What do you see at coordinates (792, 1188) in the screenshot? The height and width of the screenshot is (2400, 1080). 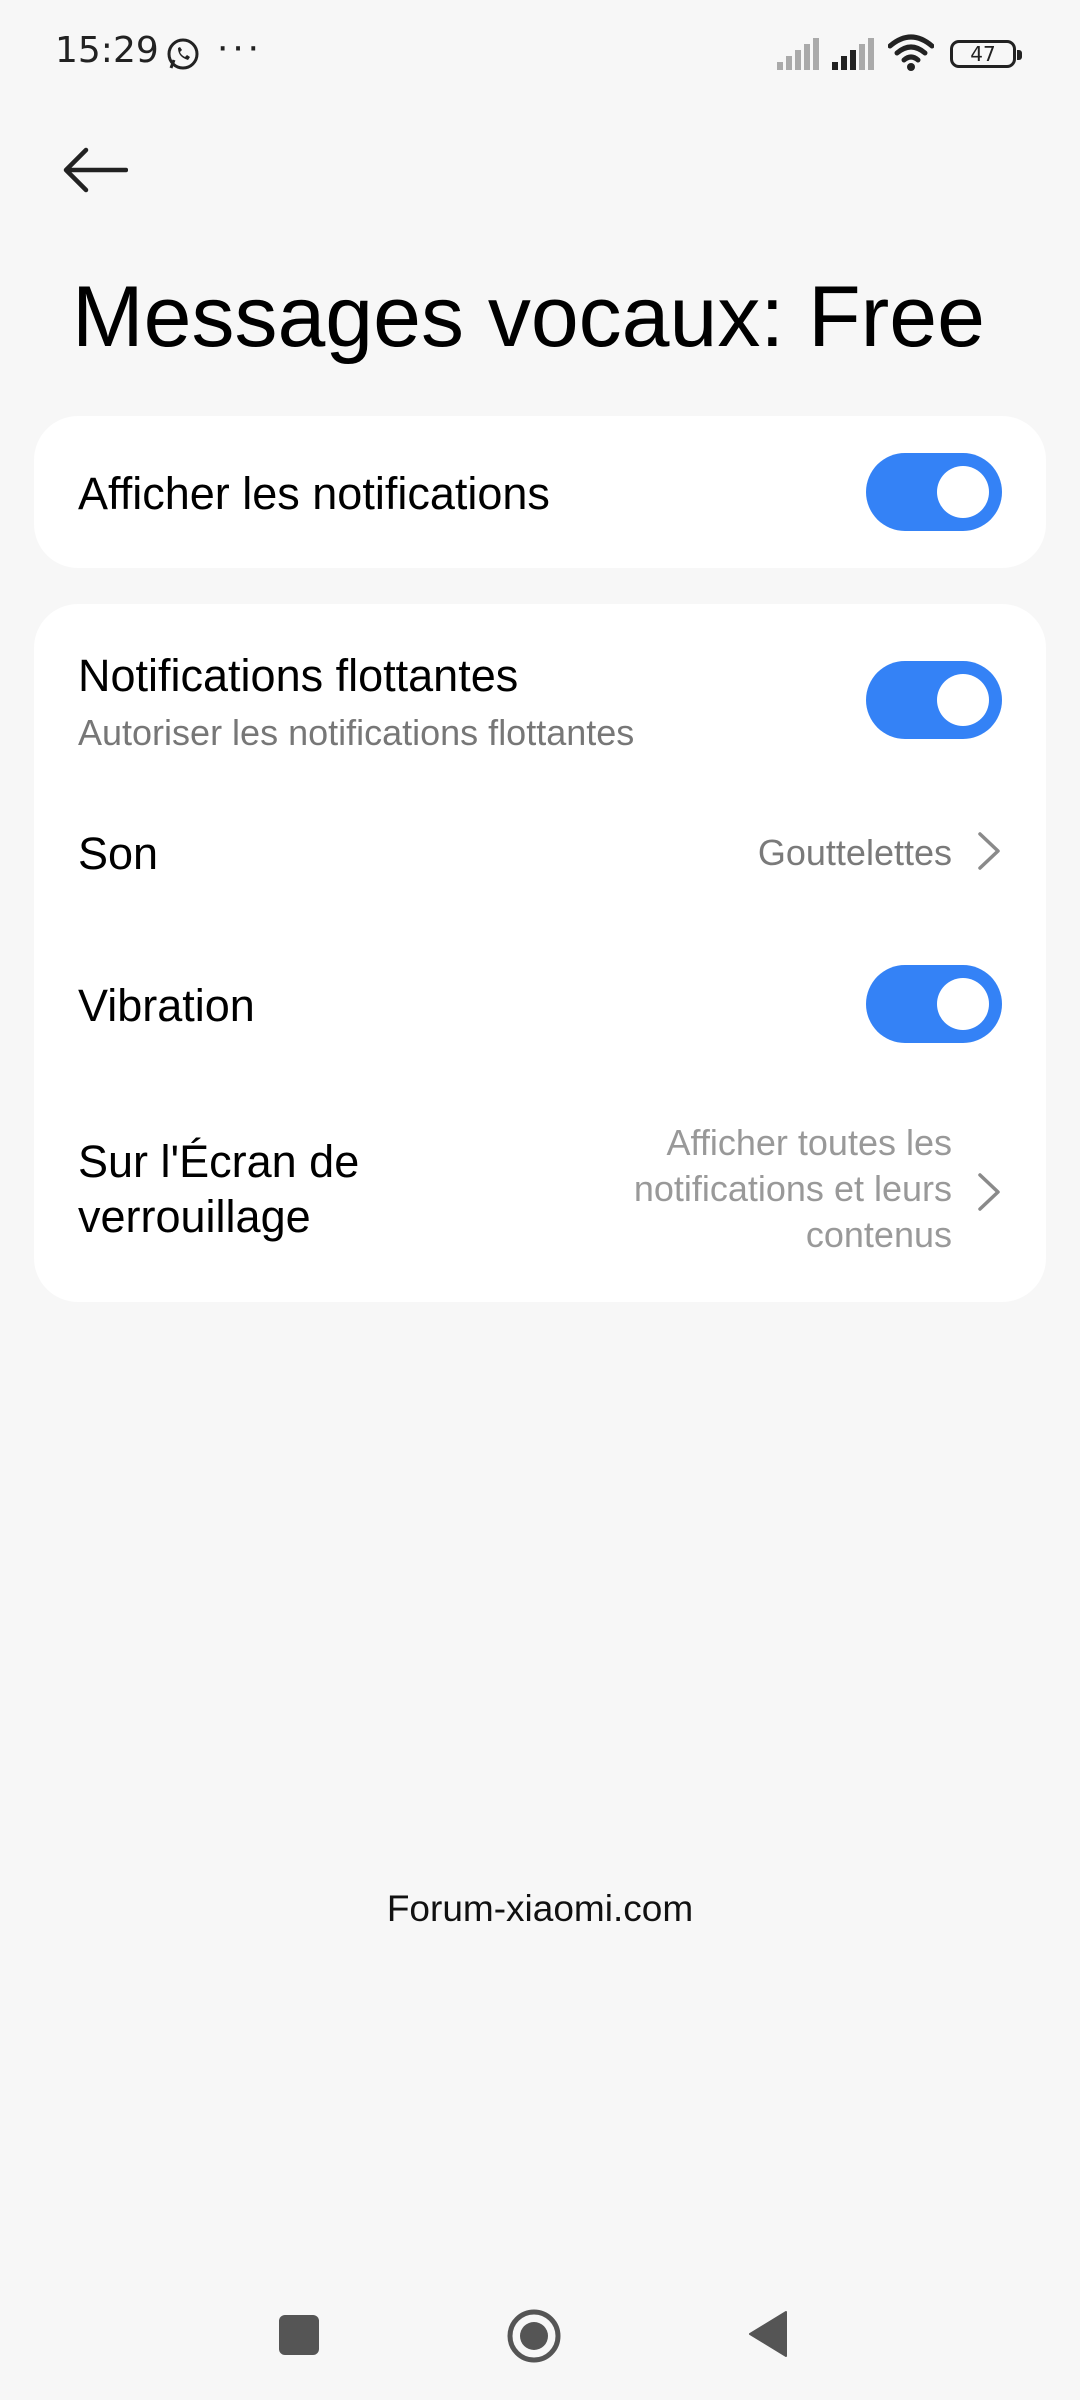 I see `lockscreen-value-line2: notifications et leurs` at bounding box center [792, 1188].